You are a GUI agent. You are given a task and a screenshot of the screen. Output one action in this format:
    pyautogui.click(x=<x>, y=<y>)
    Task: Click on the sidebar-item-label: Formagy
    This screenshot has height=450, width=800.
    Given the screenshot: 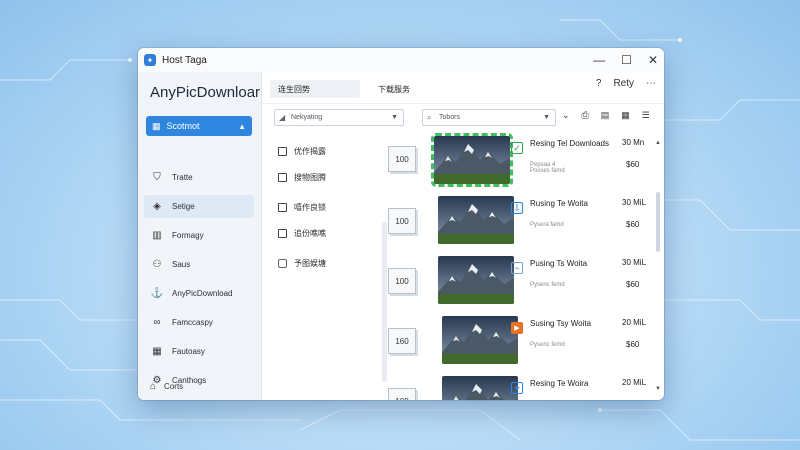 What is the action you would take?
    pyautogui.click(x=188, y=235)
    